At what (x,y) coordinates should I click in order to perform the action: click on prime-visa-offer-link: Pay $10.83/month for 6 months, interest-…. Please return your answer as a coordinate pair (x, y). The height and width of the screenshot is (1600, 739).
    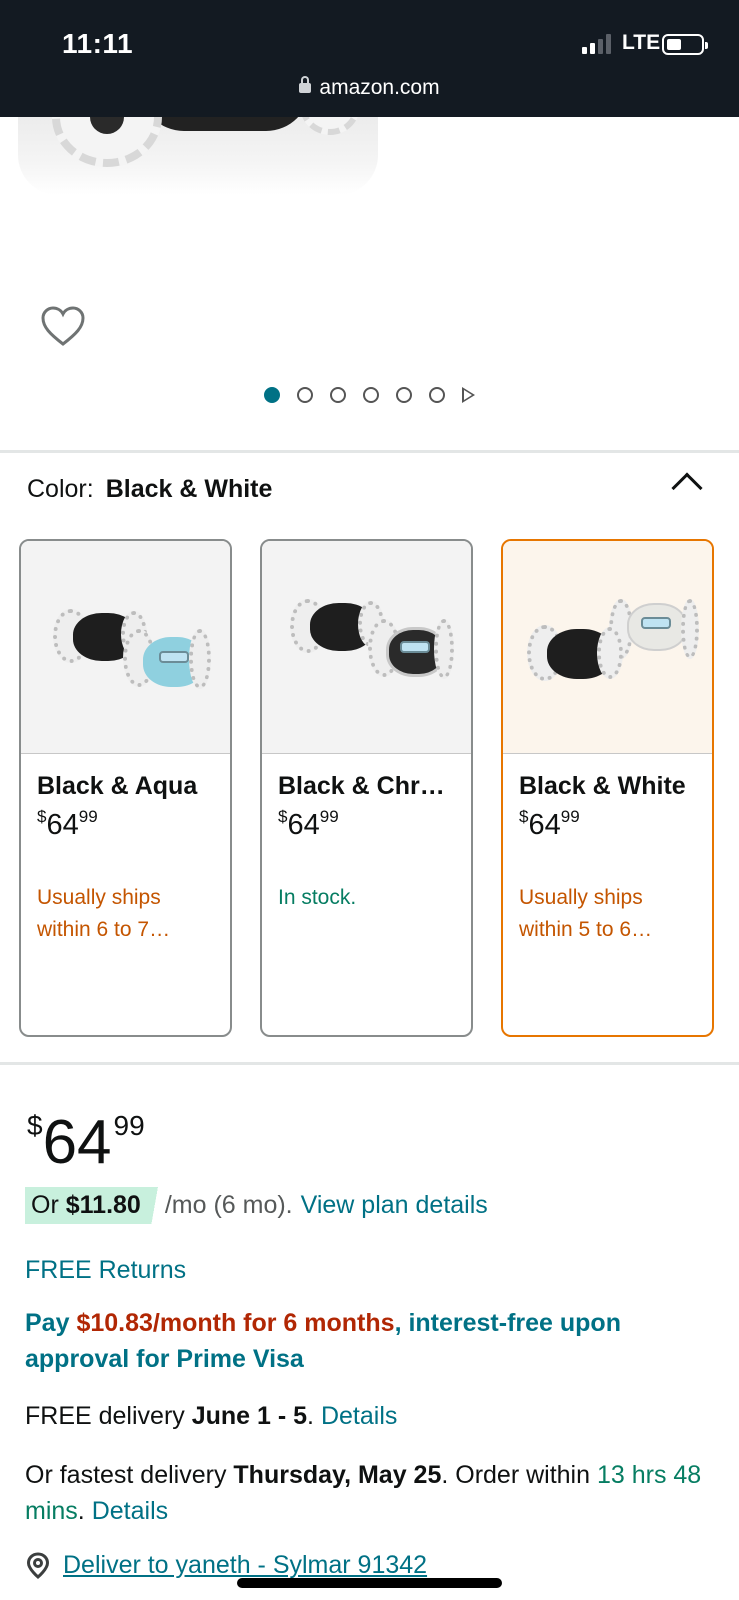
    Looking at the image, I should click on (370, 1341).